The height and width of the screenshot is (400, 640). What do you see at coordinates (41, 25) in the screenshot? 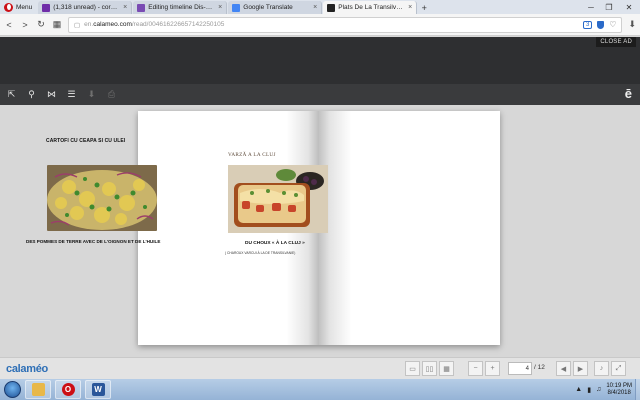
I see `reload-button: ↻` at bounding box center [41, 25].